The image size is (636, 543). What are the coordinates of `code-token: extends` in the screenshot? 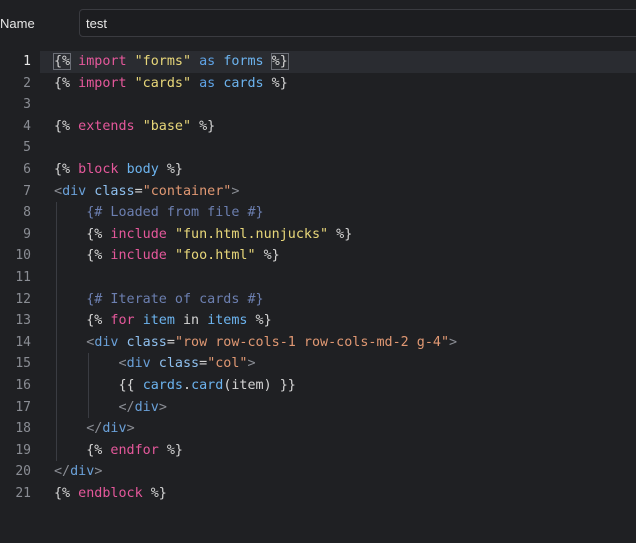 It's located at (106, 126).